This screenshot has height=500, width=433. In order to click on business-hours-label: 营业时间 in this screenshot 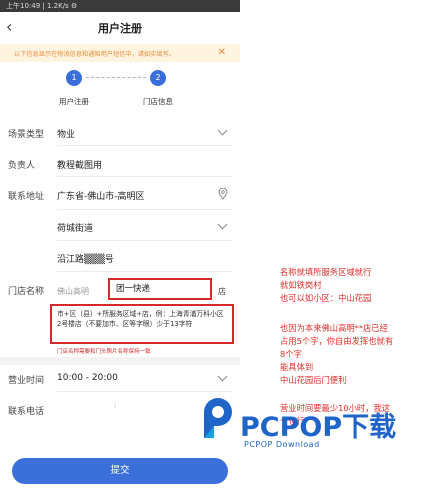, I will do `click(26, 381)`.